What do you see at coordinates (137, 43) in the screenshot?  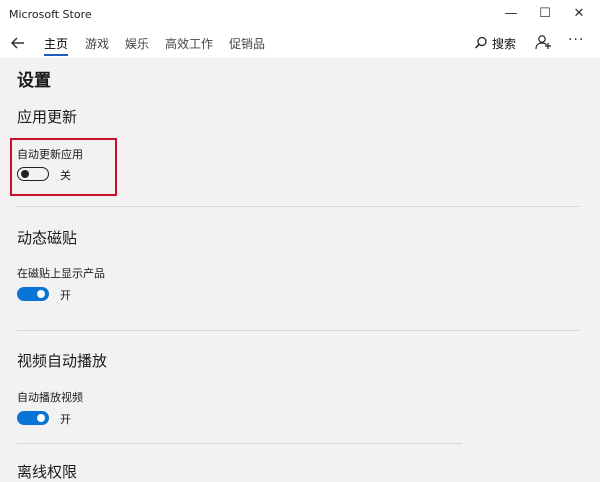 I see `tab-entertainment: 娱乐` at bounding box center [137, 43].